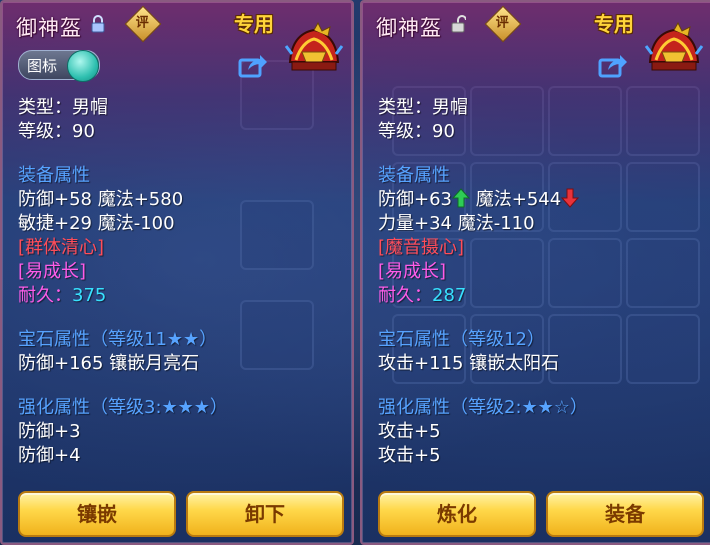  I want to click on unequip-button: 卸下, so click(265, 514).